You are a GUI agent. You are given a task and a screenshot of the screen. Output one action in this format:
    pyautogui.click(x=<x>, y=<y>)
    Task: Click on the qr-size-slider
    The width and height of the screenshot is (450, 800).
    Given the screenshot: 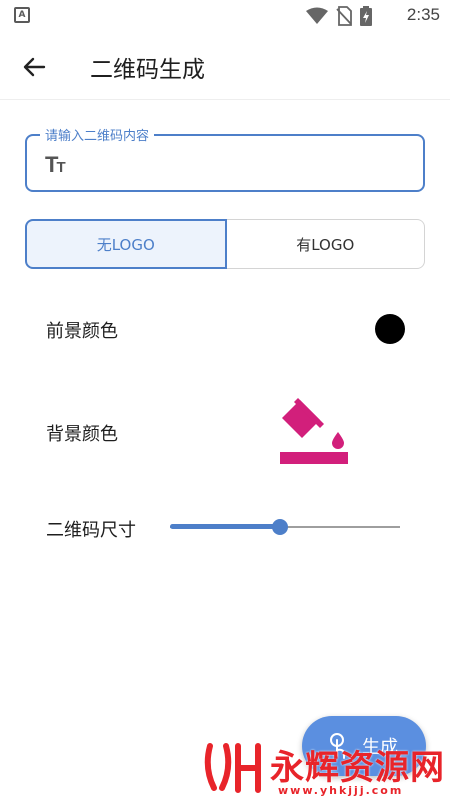 What is the action you would take?
    pyautogui.click(x=285, y=527)
    